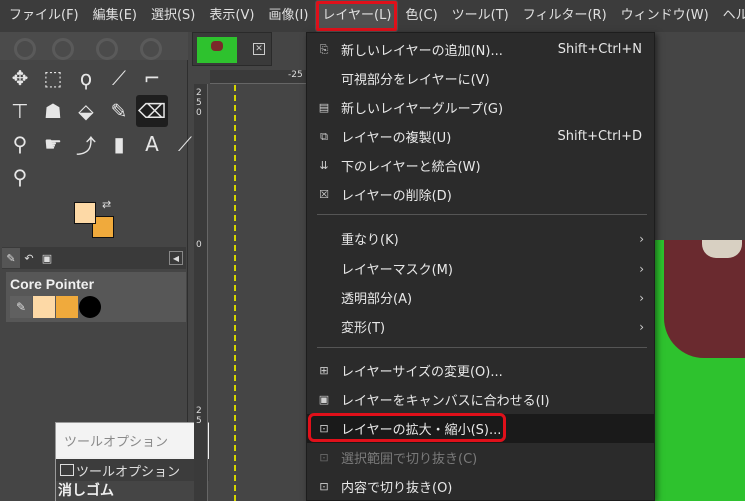  What do you see at coordinates (217, 50) in the screenshot?
I see `image-thumbnail` at bounding box center [217, 50].